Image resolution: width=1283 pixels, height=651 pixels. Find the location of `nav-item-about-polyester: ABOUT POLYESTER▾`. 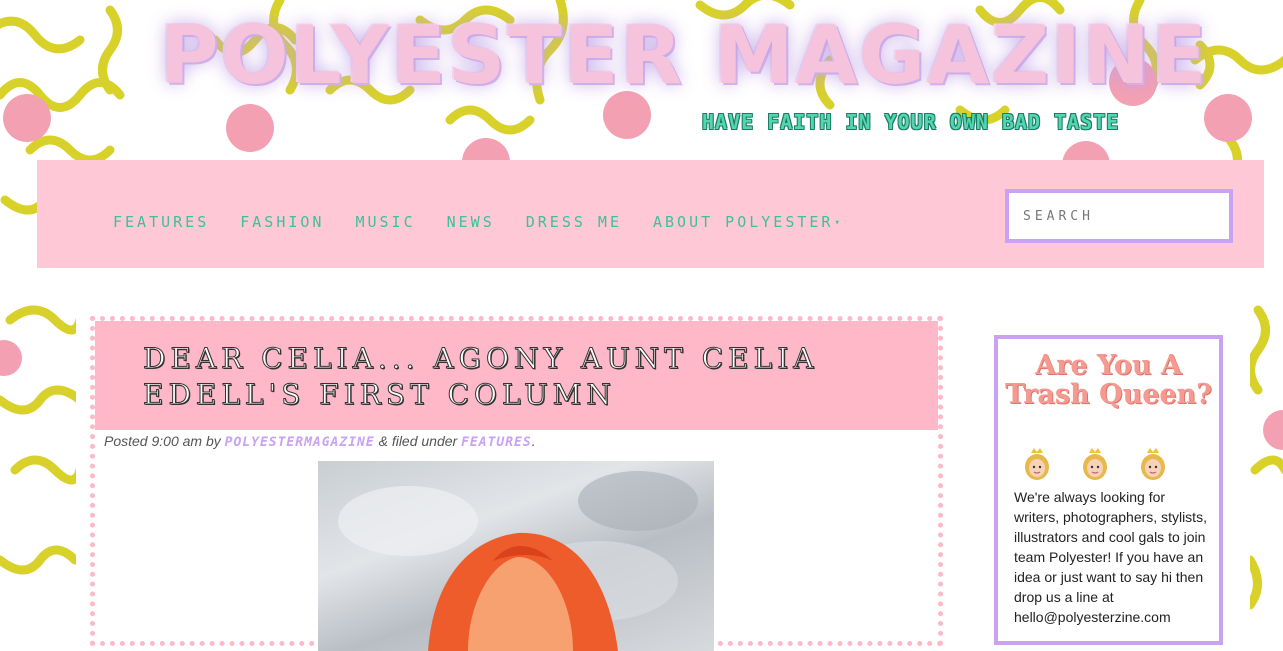

nav-item-about-polyester: ABOUT POLYESTER▾ is located at coordinates (748, 222).